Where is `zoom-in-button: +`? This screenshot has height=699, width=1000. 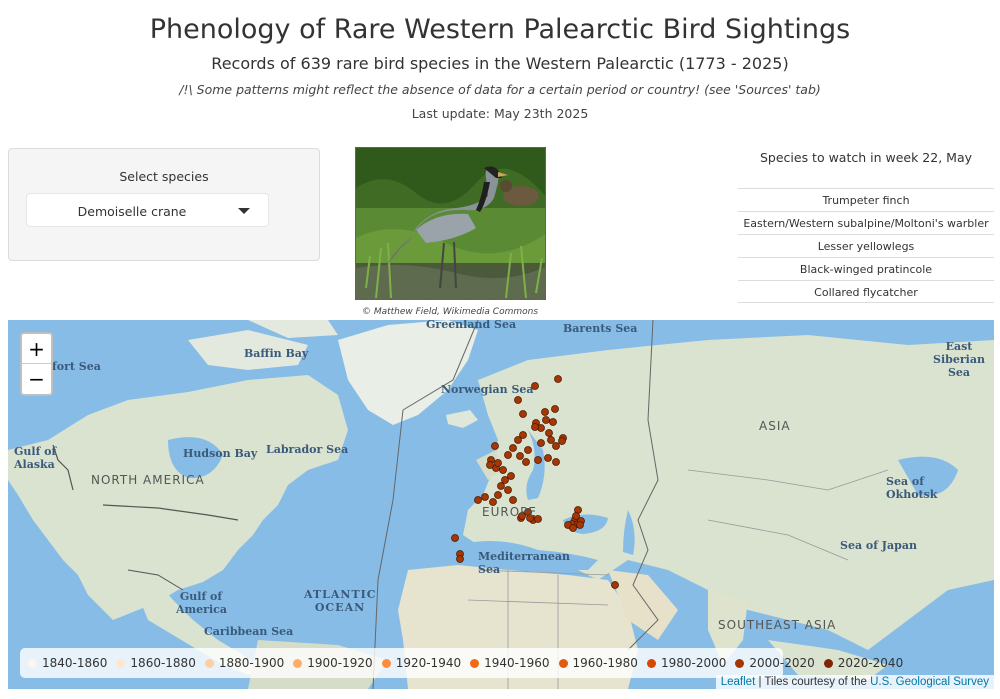
zoom-in-button: + is located at coordinates (36, 349).